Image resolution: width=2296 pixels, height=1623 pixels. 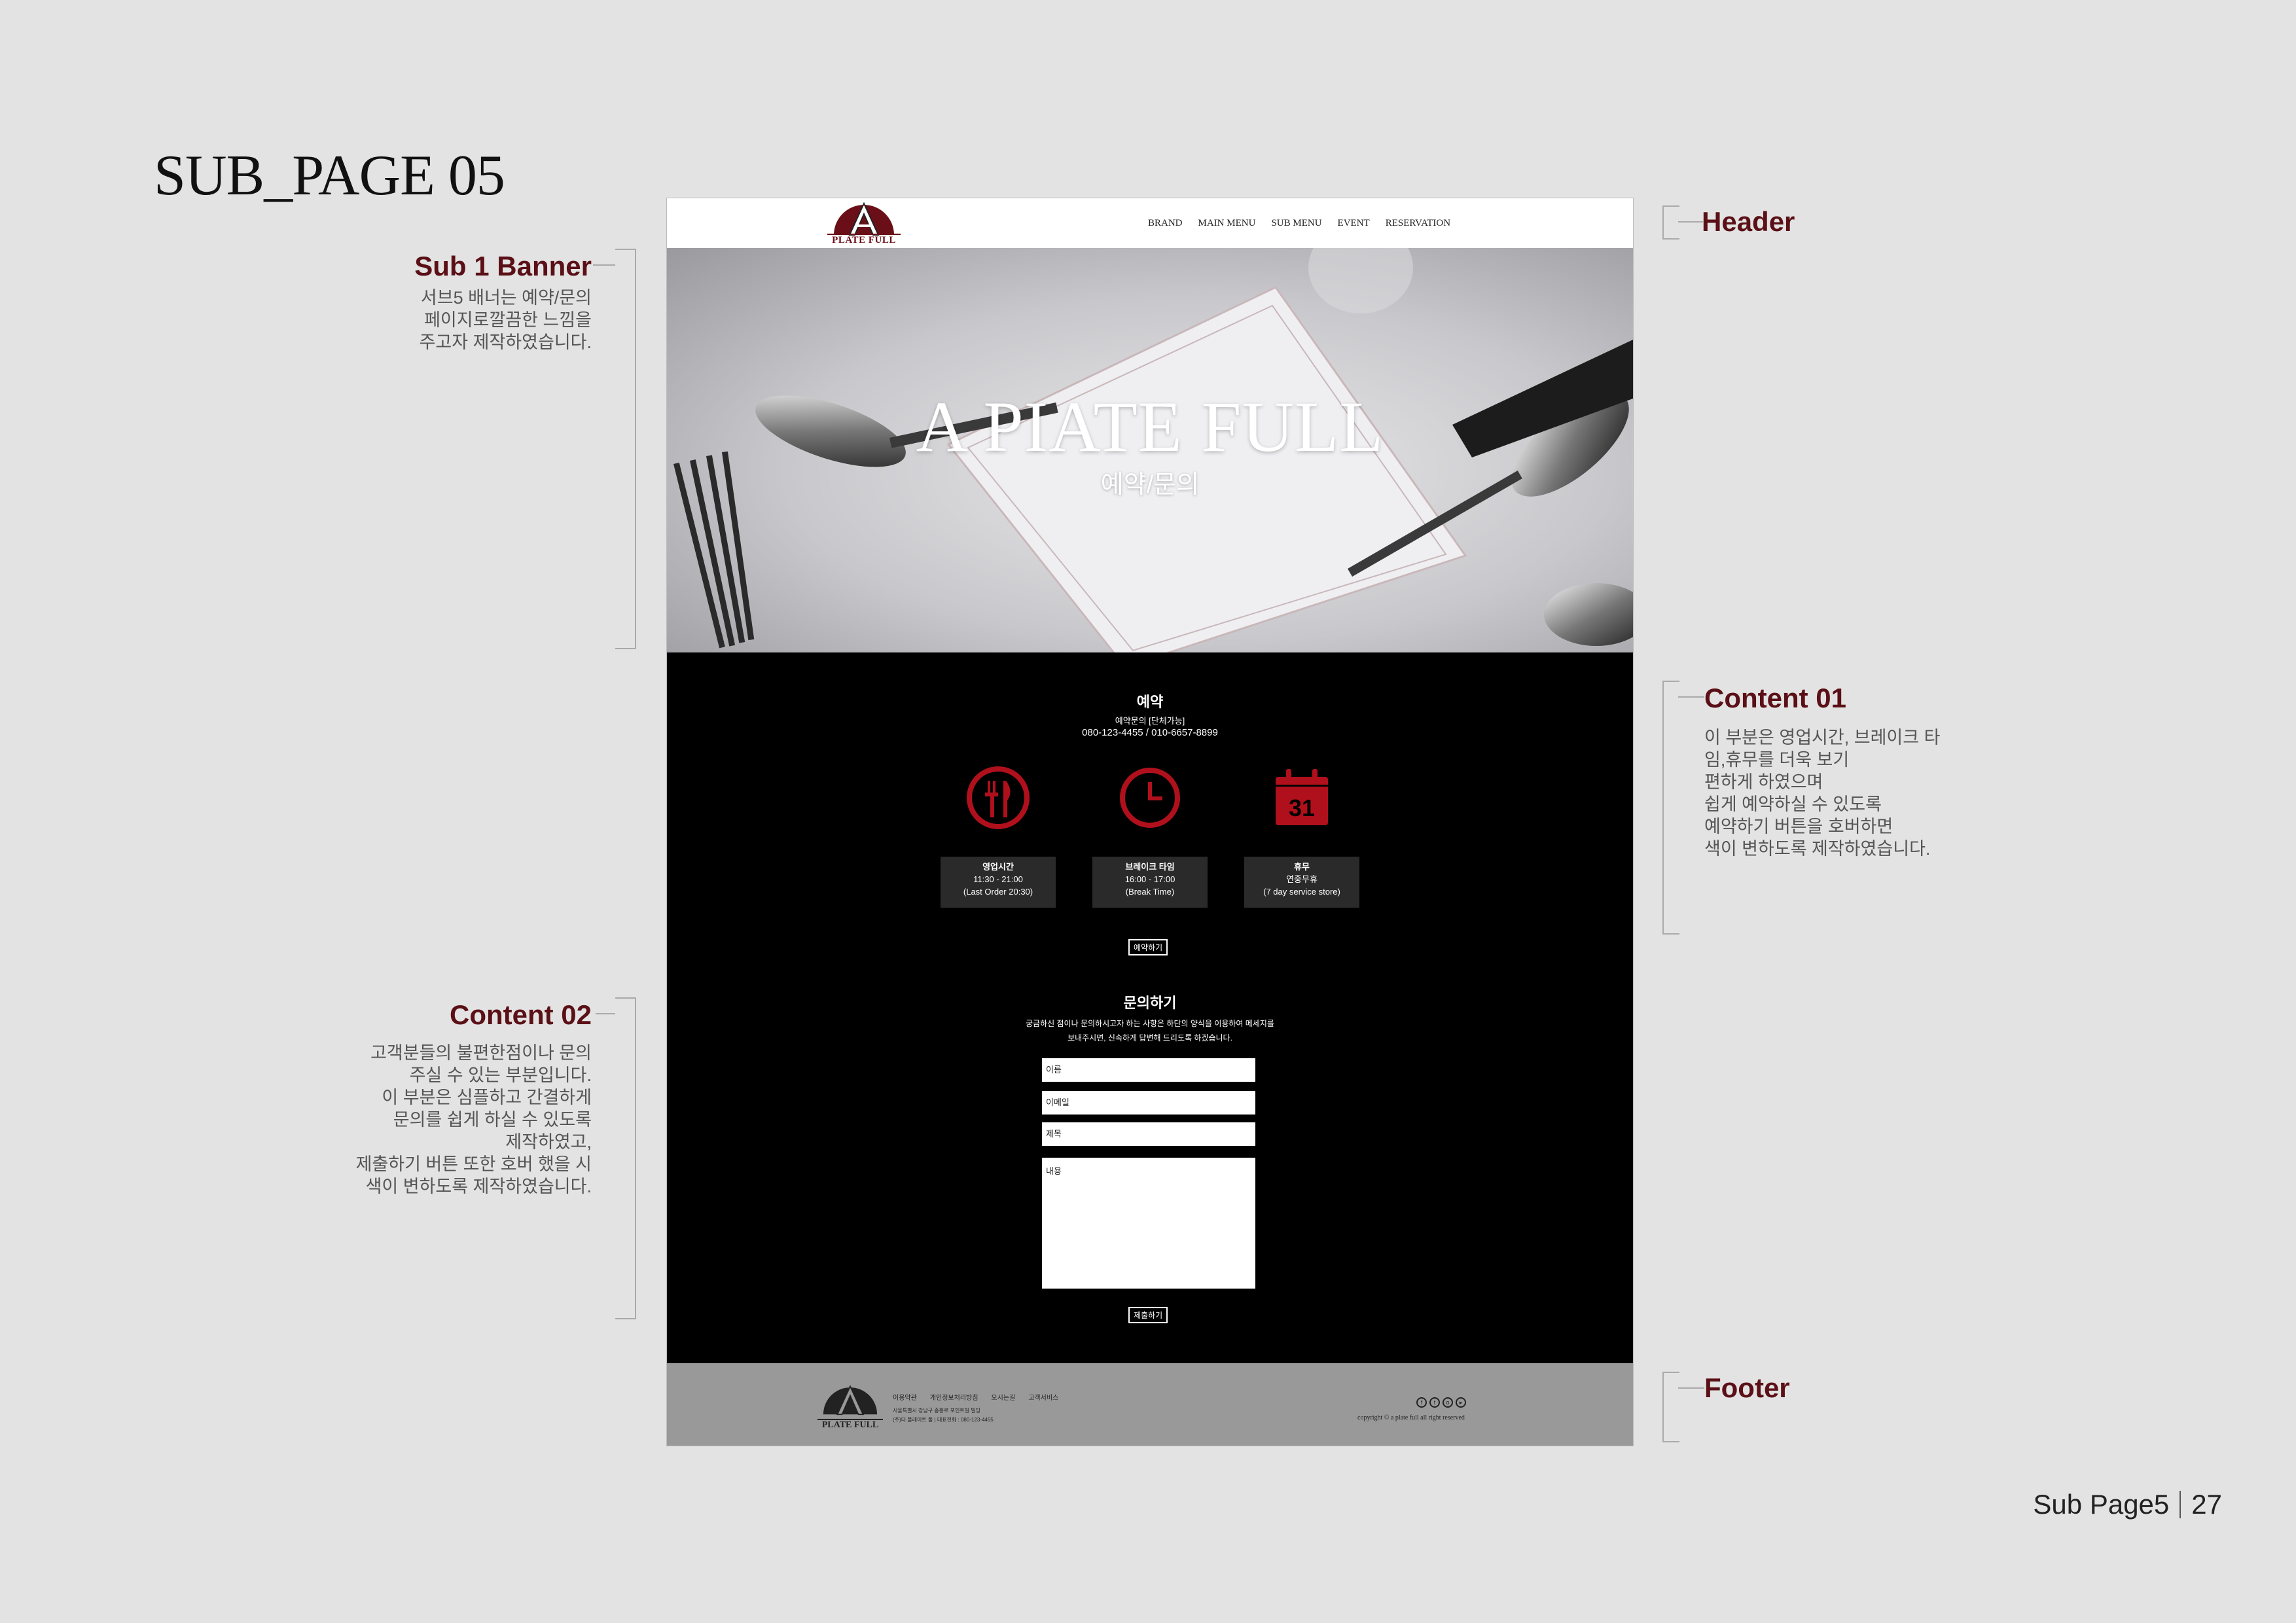 I want to click on footer-plate-logo-icon, so click(x=850, y=1400).